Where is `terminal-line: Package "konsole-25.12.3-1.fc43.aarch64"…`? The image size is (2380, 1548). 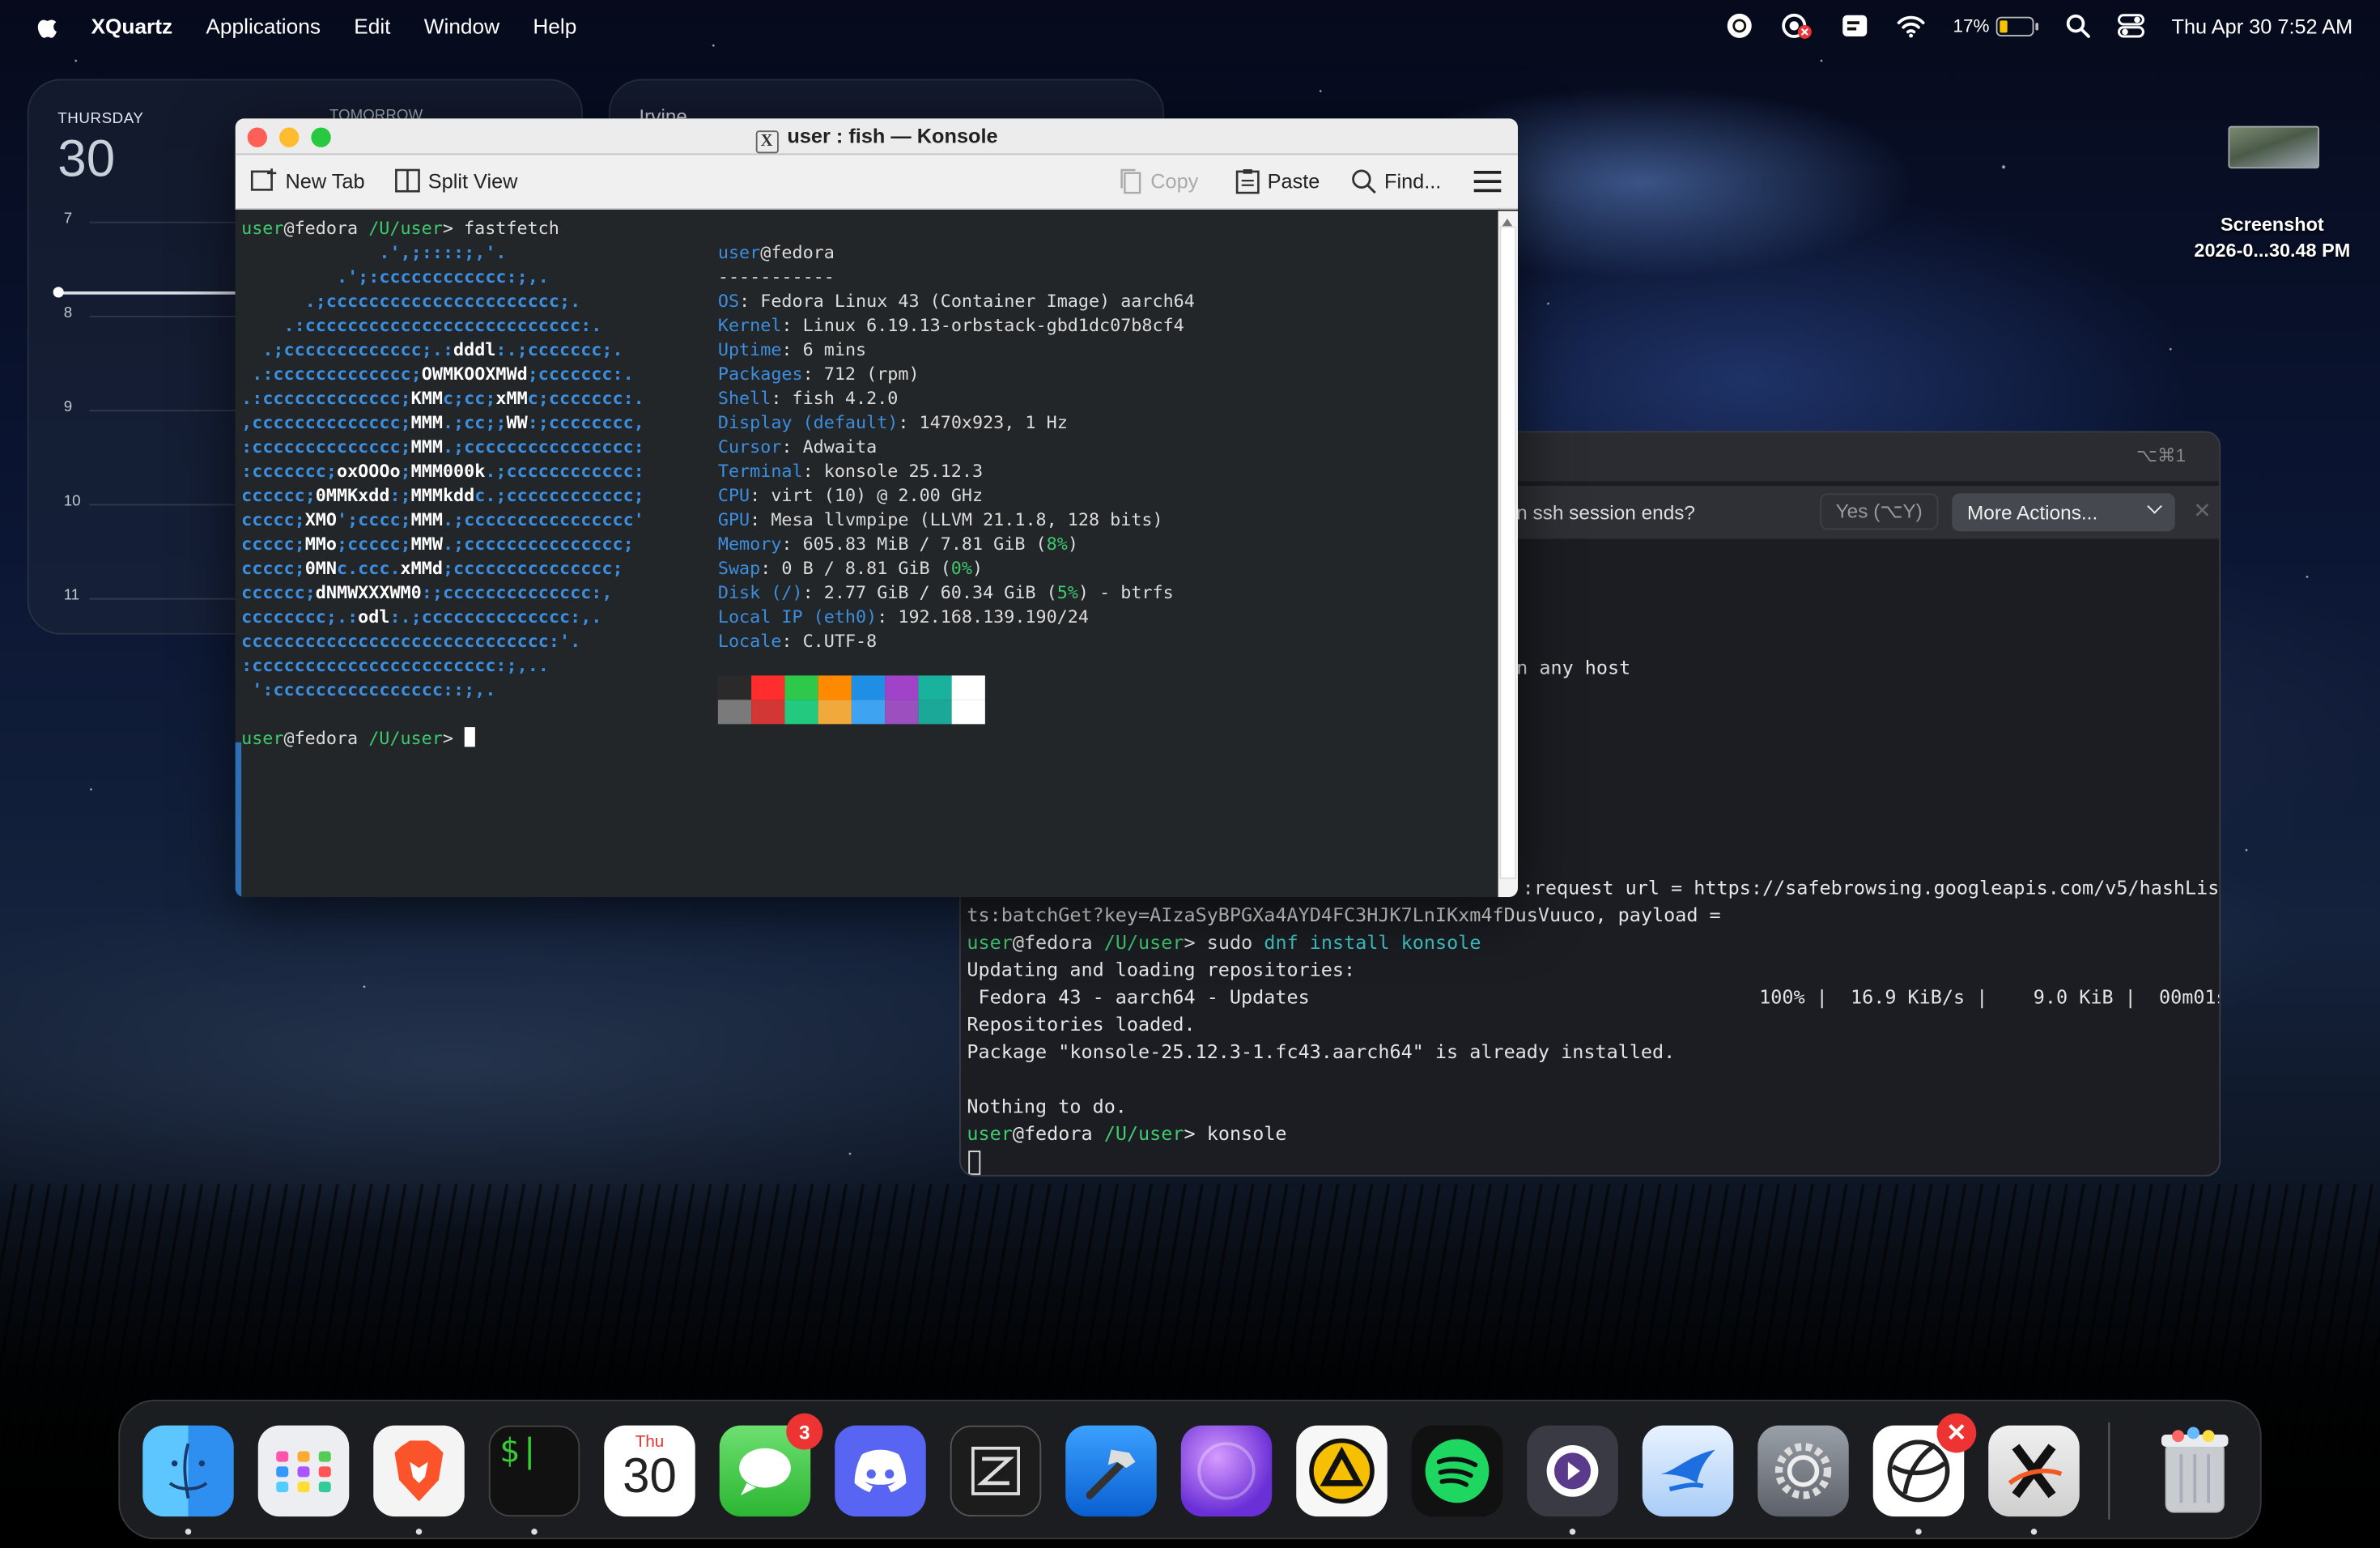 terminal-line: Package "konsole-25.12.3-1.fc43.aarch64"… is located at coordinates (1321, 1051).